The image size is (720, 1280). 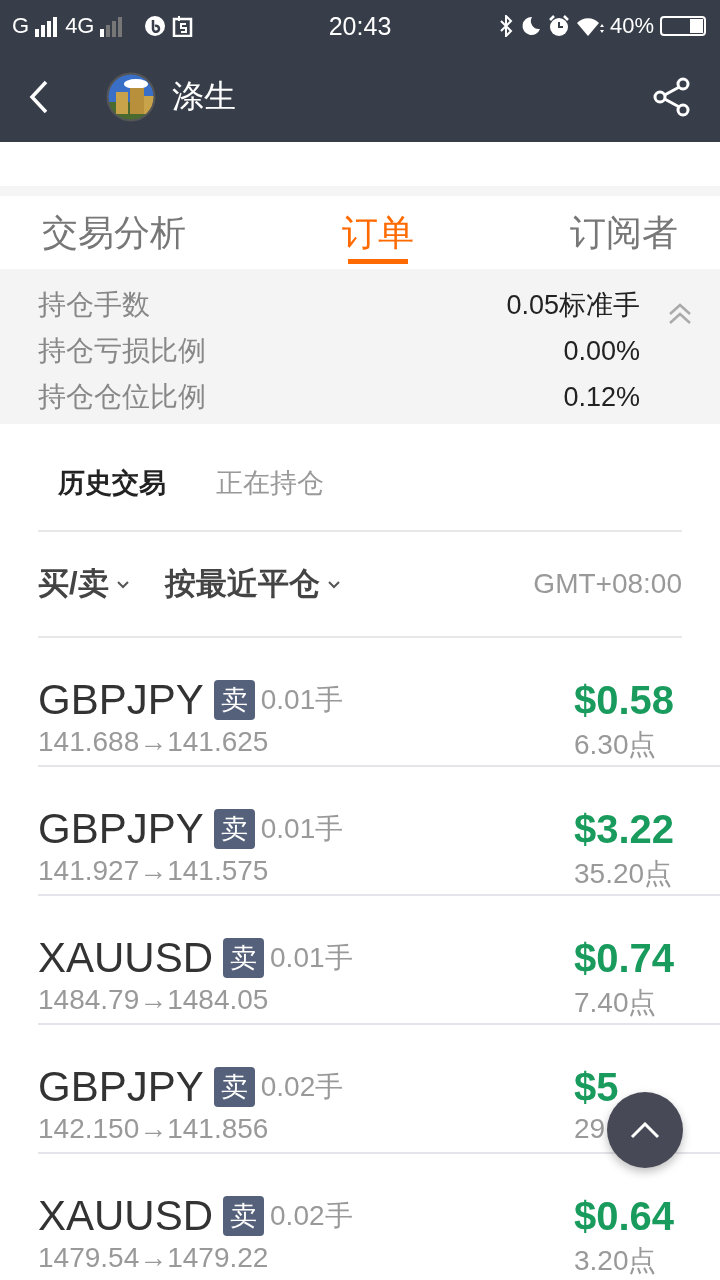 What do you see at coordinates (589, 26) in the screenshot?
I see `wifi-icon` at bounding box center [589, 26].